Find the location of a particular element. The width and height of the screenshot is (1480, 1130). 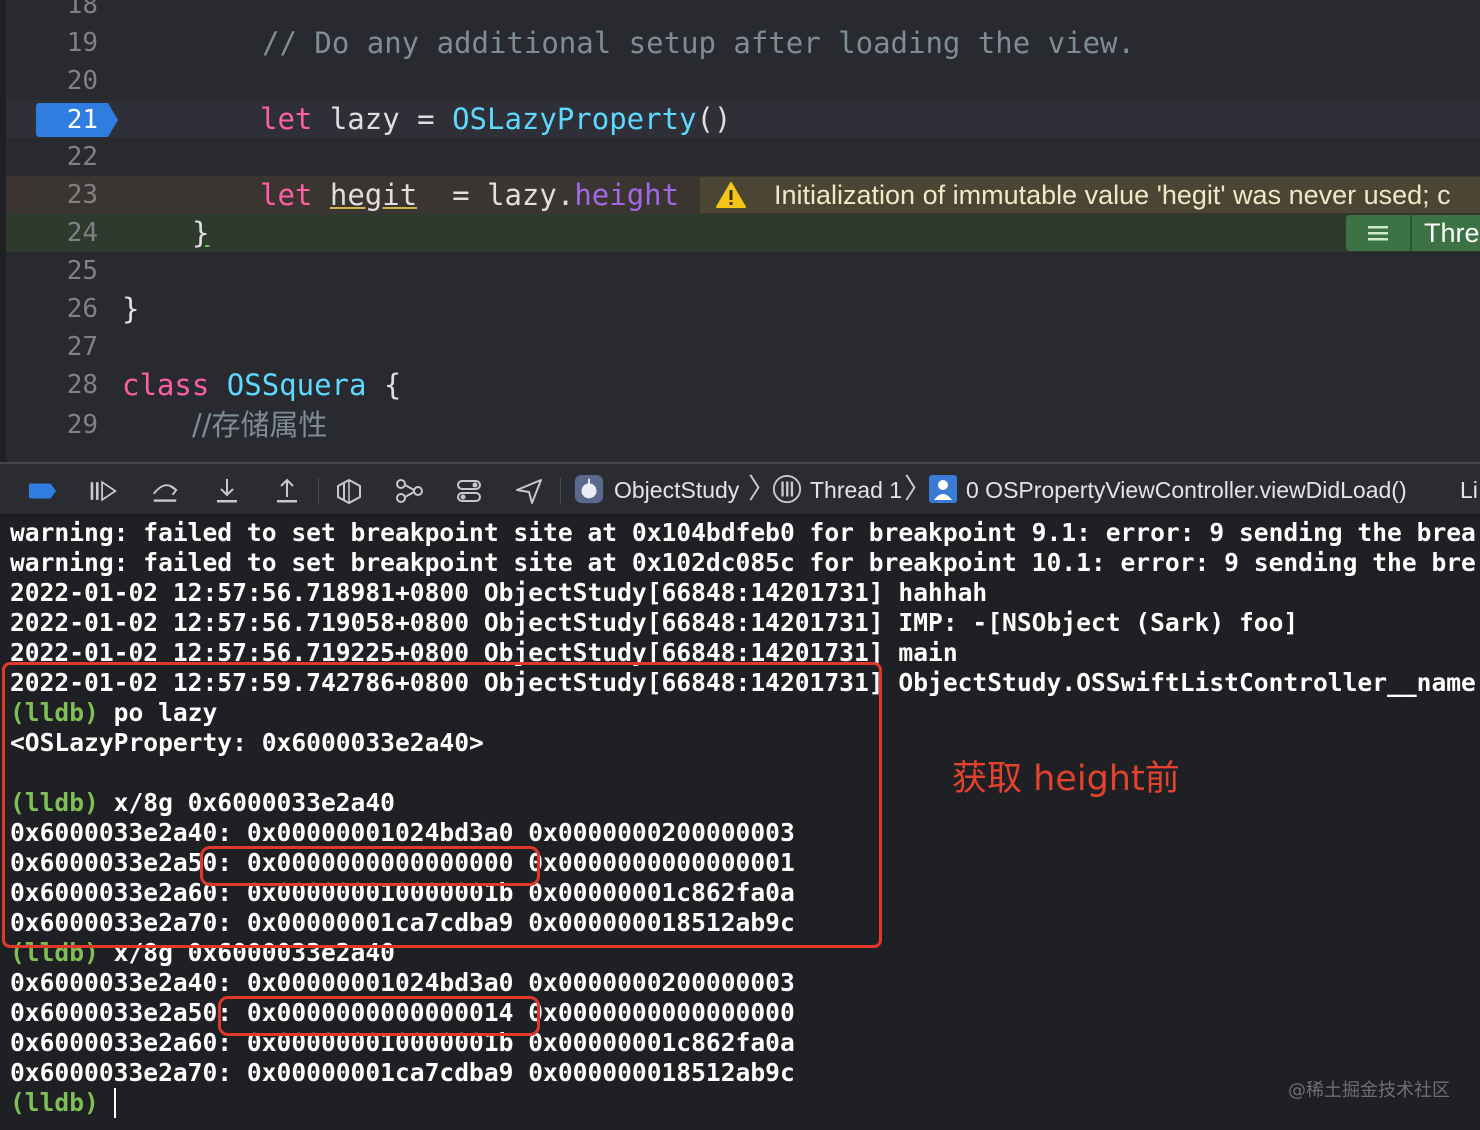

line-number: 19 is located at coordinates (82, 43).